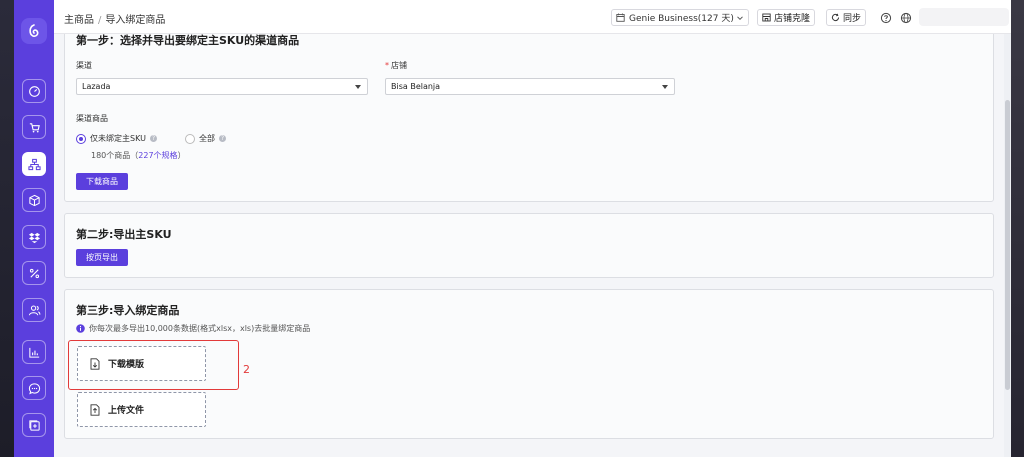 This screenshot has width=1024, height=457. I want to click on step2-title: 第二步:导出主SKU, so click(124, 234).